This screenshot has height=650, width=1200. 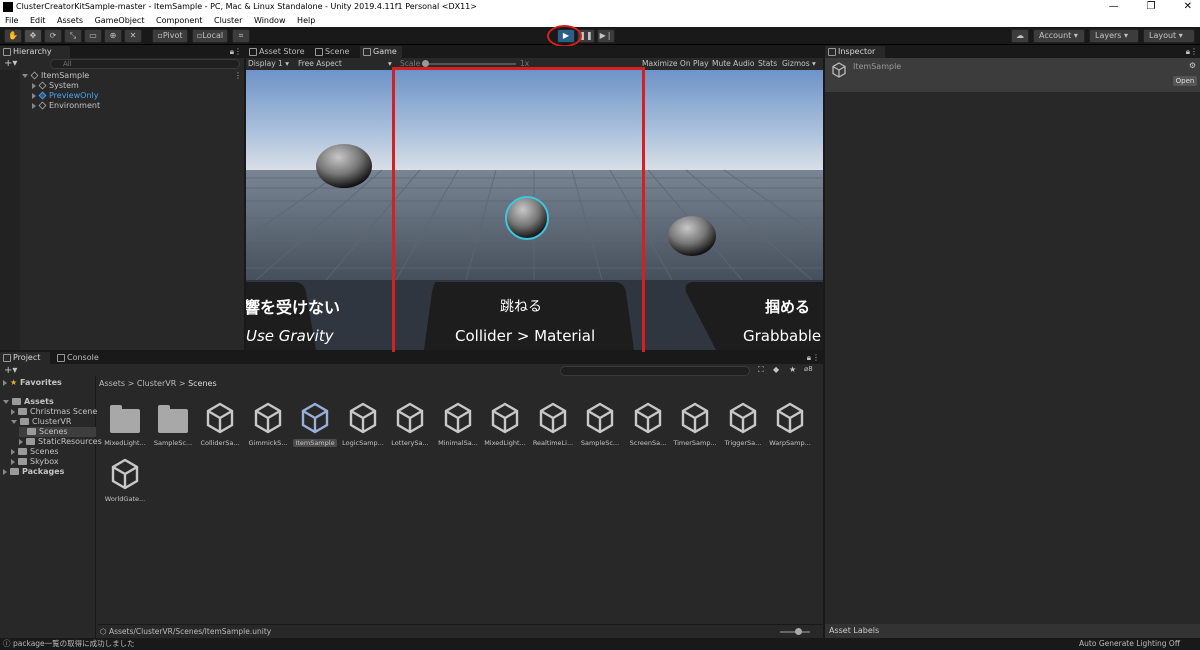 What do you see at coordinates (79, 358) in the screenshot?
I see `tab-console: Console` at bounding box center [79, 358].